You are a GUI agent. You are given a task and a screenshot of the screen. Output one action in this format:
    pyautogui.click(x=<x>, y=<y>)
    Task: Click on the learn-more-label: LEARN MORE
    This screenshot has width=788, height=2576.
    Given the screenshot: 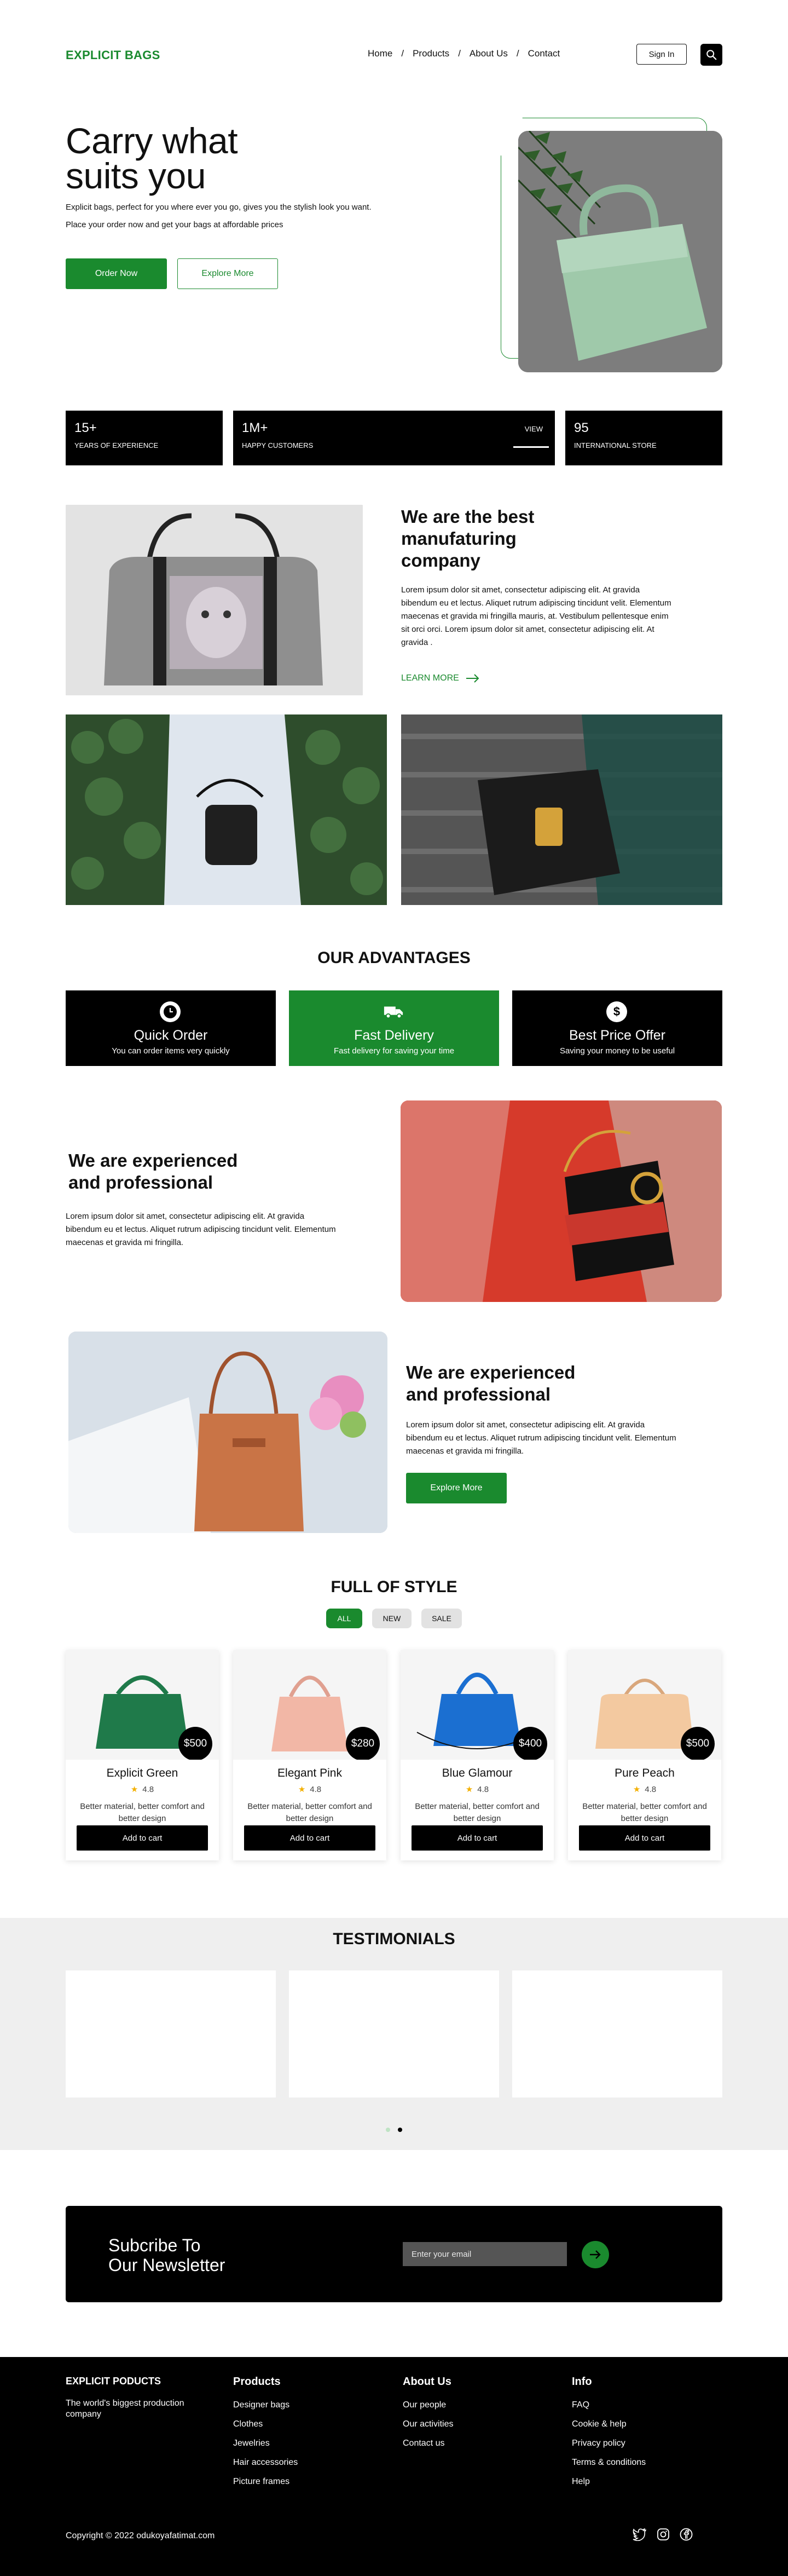 What is the action you would take?
    pyautogui.click(x=430, y=678)
    